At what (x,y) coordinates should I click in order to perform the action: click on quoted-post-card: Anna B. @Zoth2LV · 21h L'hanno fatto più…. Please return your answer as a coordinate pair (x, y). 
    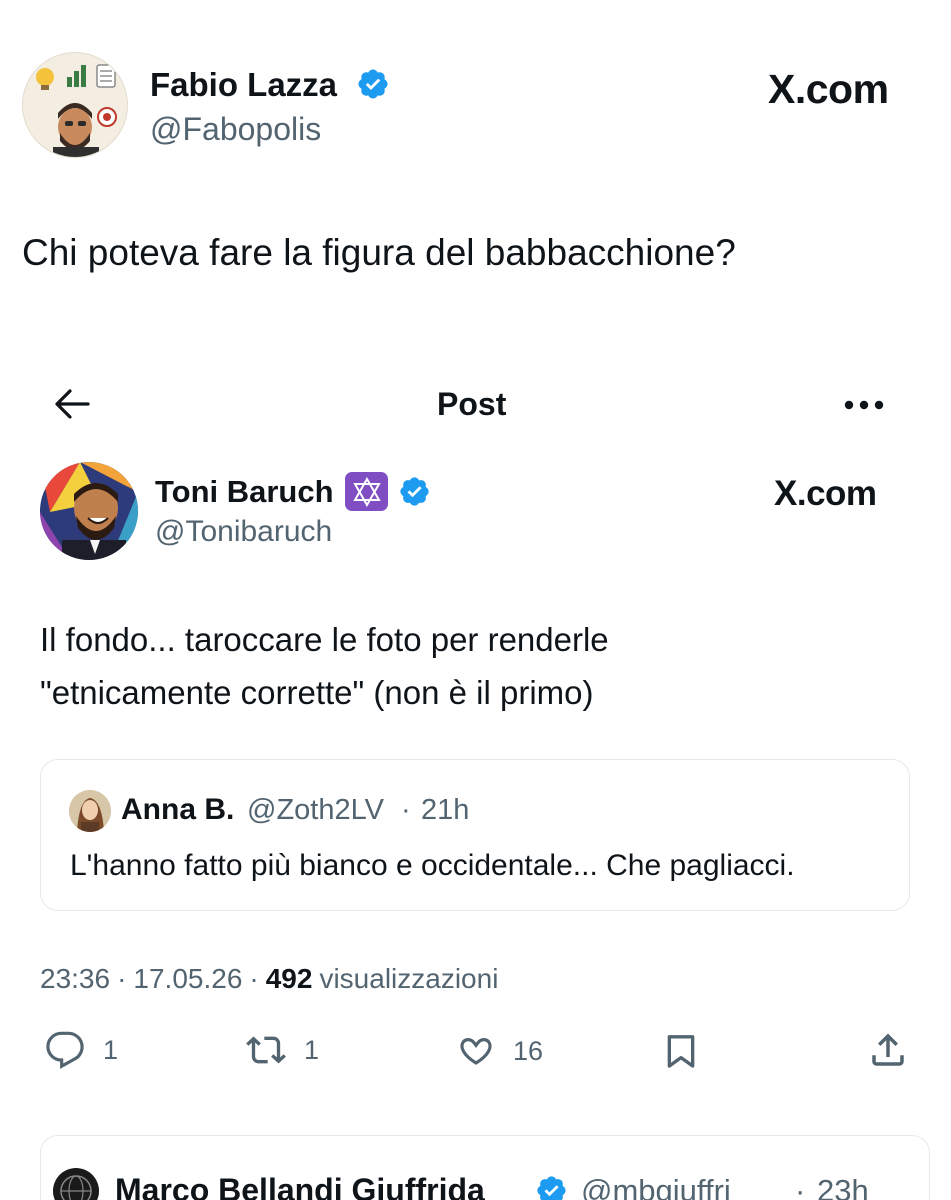
    Looking at the image, I should click on (475, 835).